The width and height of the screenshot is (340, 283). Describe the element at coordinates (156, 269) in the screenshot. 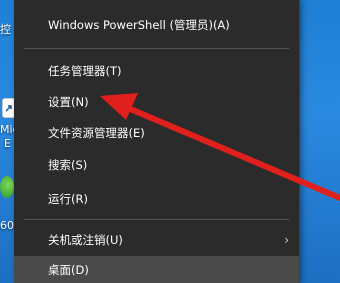

I see `menu-item-desktop: 桌面(D)` at that location.